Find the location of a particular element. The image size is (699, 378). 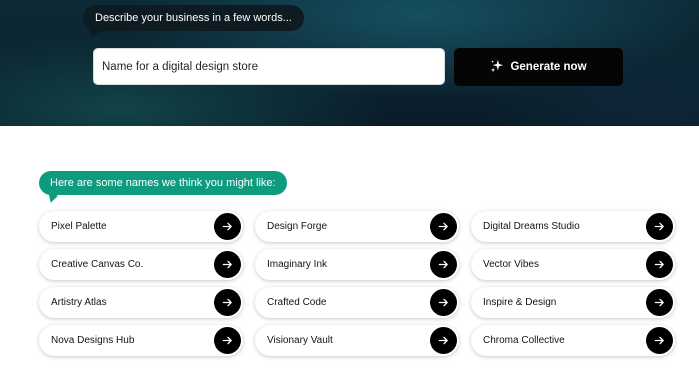

name-suggestion-label: Crafted Code is located at coordinates (297, 302).